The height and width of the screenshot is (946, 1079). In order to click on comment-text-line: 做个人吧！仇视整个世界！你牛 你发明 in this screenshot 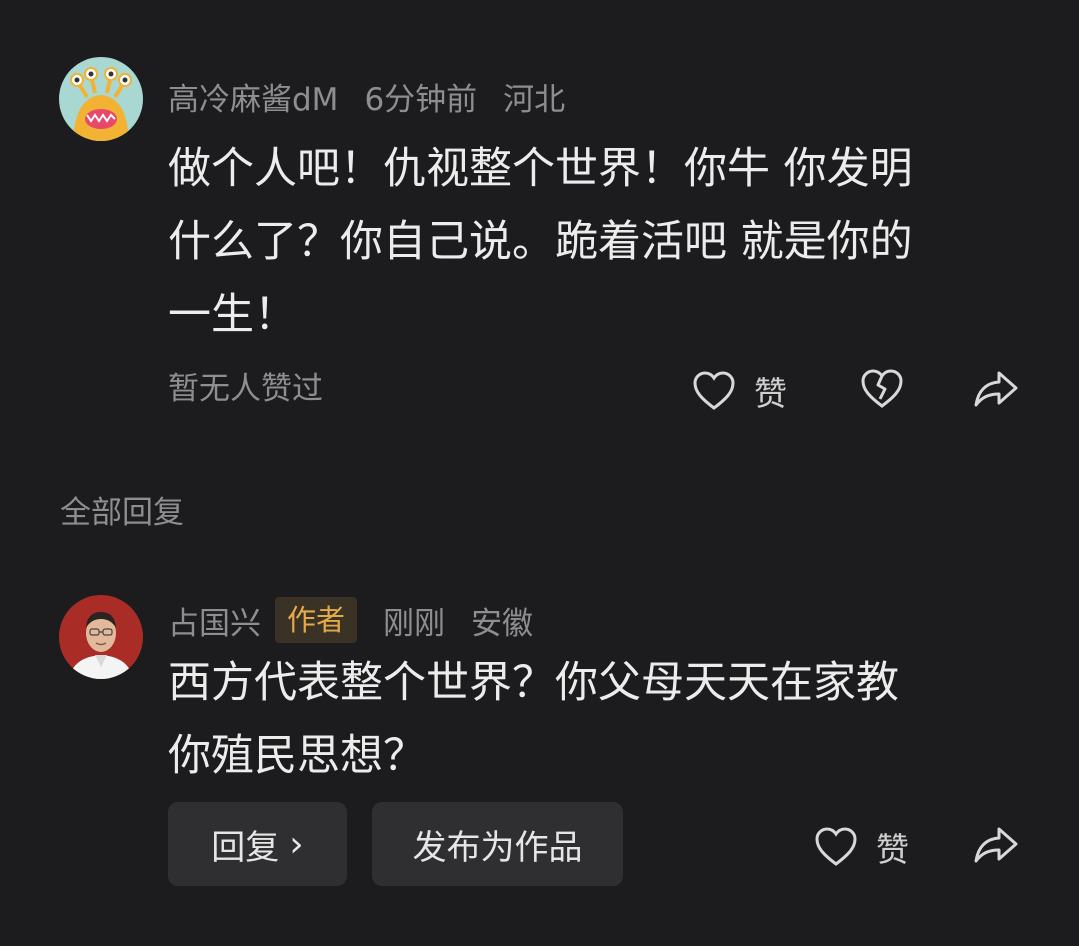, I will do `click(540, 169)`.